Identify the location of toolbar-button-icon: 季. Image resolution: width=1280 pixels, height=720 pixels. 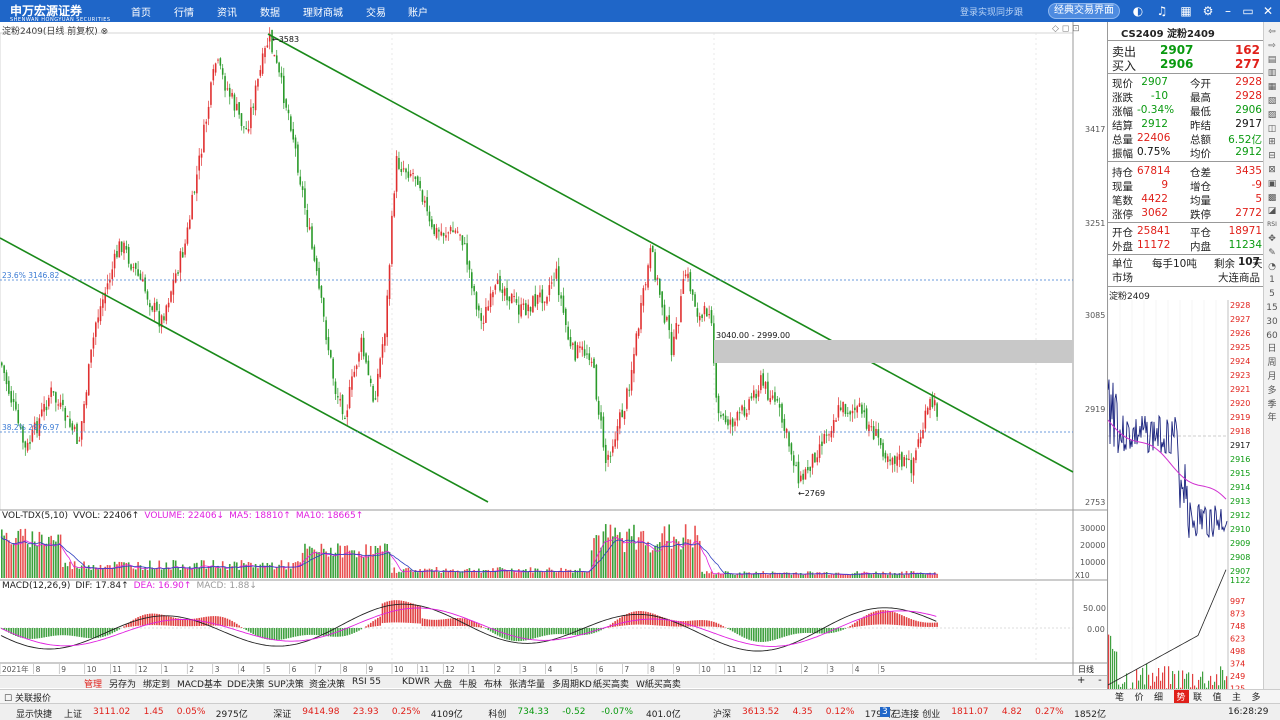
(1272, 405).